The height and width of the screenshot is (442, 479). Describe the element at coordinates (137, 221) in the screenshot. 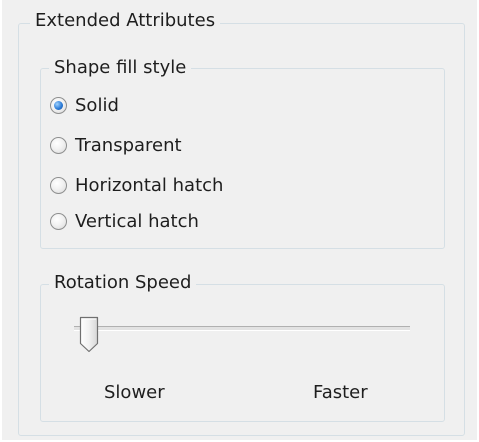

I see `radio-label: Vertical hatch` at that location.